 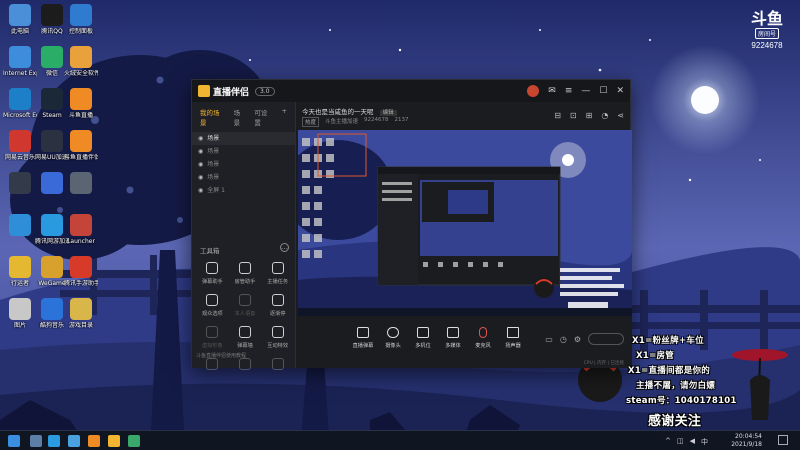 What do you see at coordinates (81, 145) in the screenshot?
I see `desktop-icon: 斗鱼直播伴侣` at bounding box center [81, 145].